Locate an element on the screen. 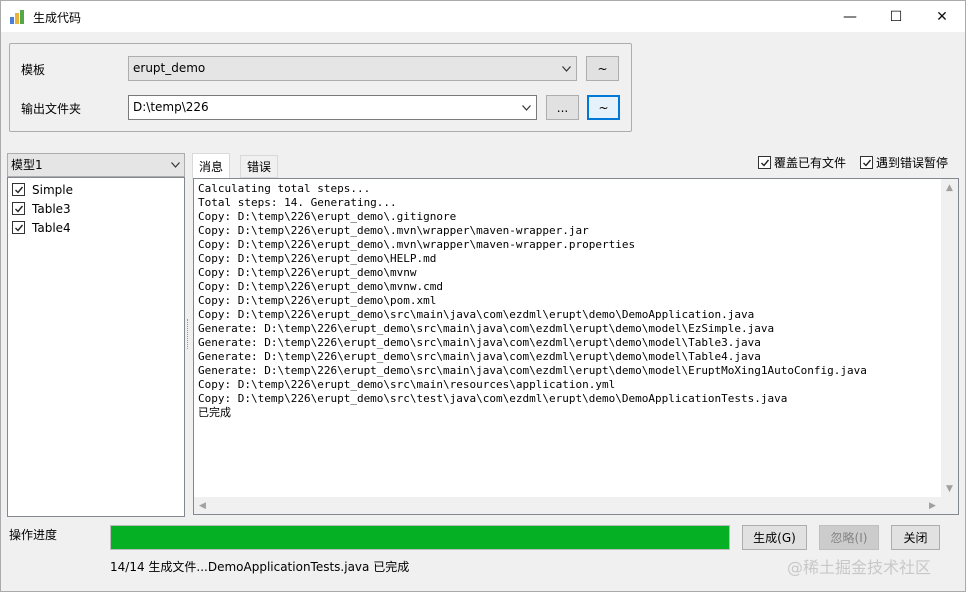 The image size is (966, 592). output-options-button: ~ is located at coordinates (603, 107).